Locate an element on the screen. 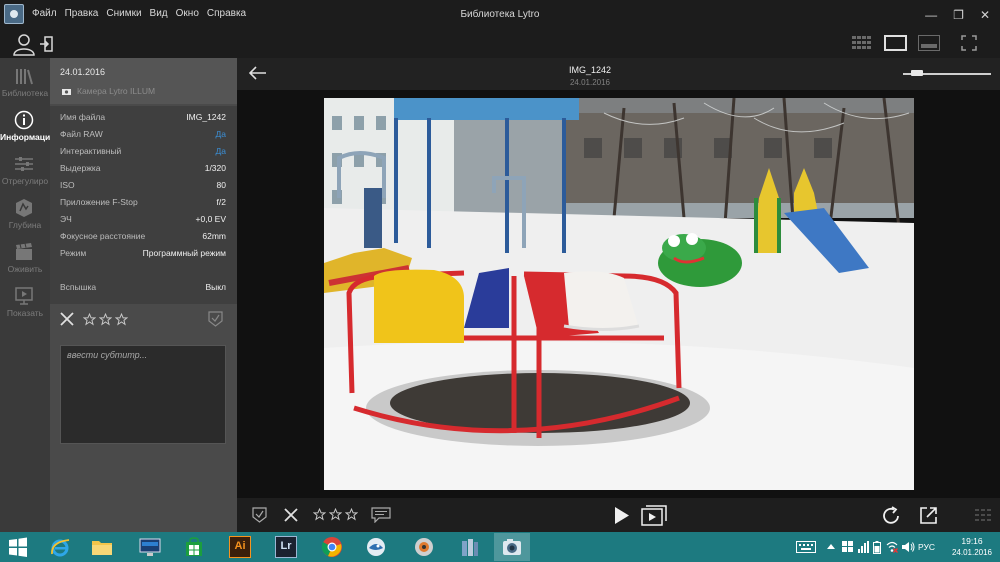 The width and height of the screenshot is (1000, 562). prop-mode: Режим Программный режим is located at coordinates (143, 256).